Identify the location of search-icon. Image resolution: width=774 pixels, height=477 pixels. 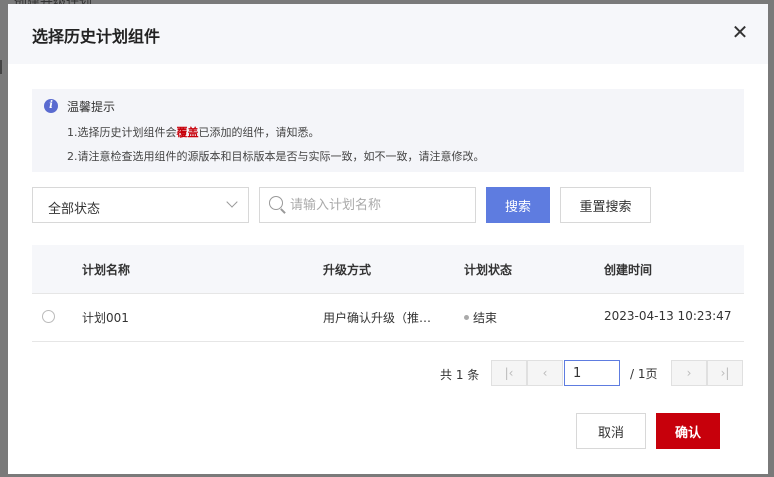
(276, 203).